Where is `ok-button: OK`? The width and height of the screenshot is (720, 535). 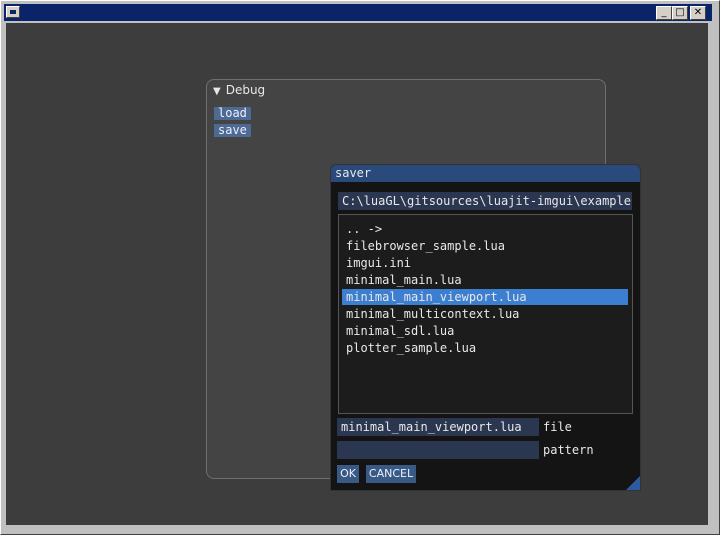
ok-button: OK is located at coordinates (348, 474).